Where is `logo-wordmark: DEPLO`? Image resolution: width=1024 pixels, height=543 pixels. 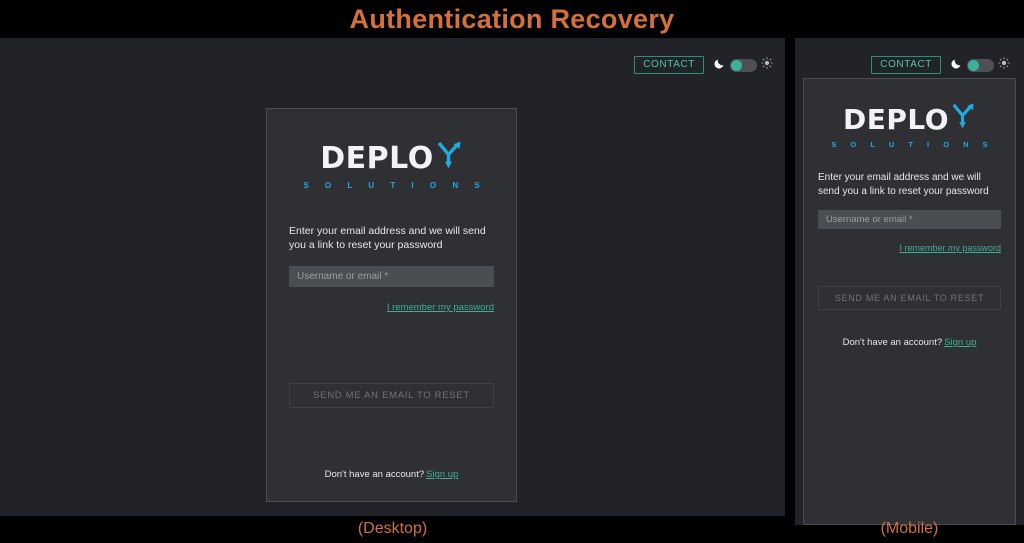 logo-wordmark: DEPLO is located at coordinates (391, 156).